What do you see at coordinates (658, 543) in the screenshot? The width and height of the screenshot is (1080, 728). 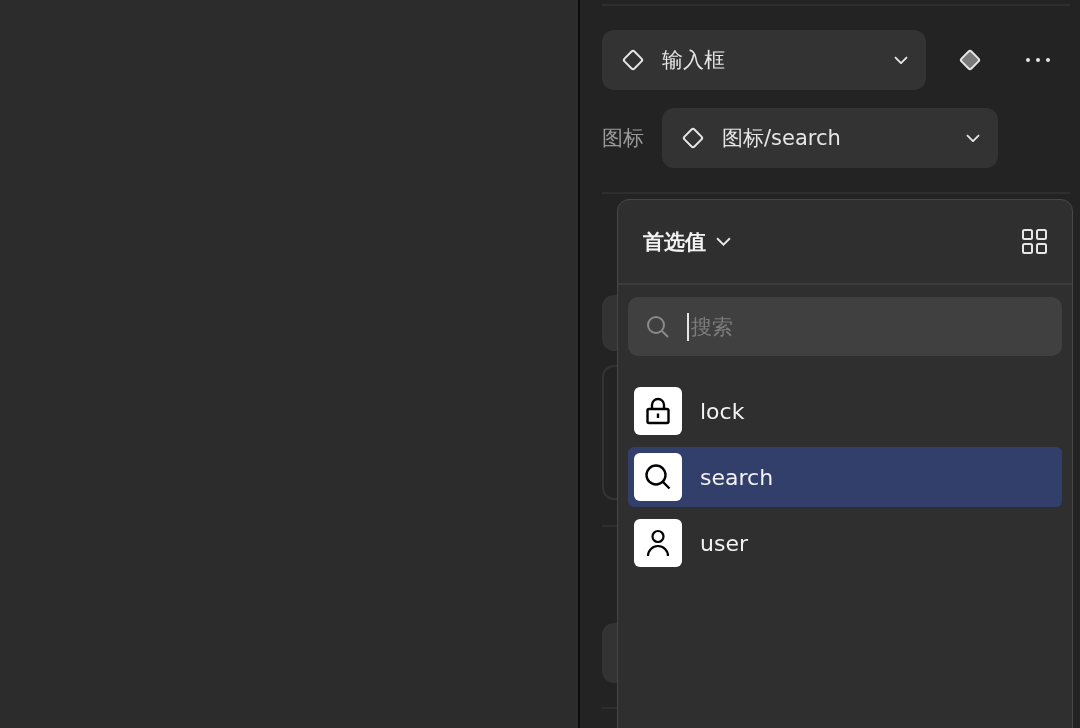 I see `user-icon` at bounding box center [658, 543].